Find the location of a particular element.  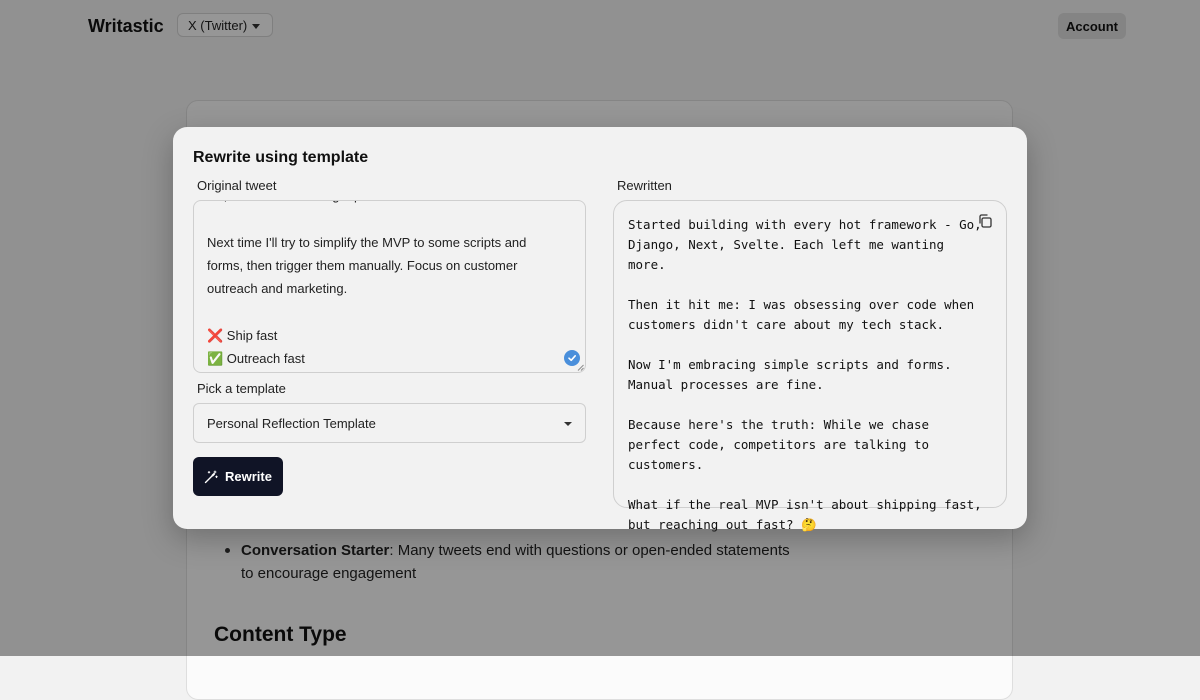

rewrite-button-label: Rewrite is located at coordinates (248, 476).